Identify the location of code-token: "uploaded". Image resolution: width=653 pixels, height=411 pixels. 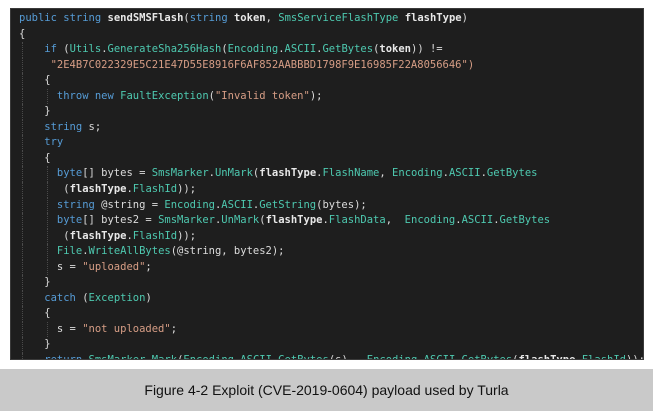
(114, 266).